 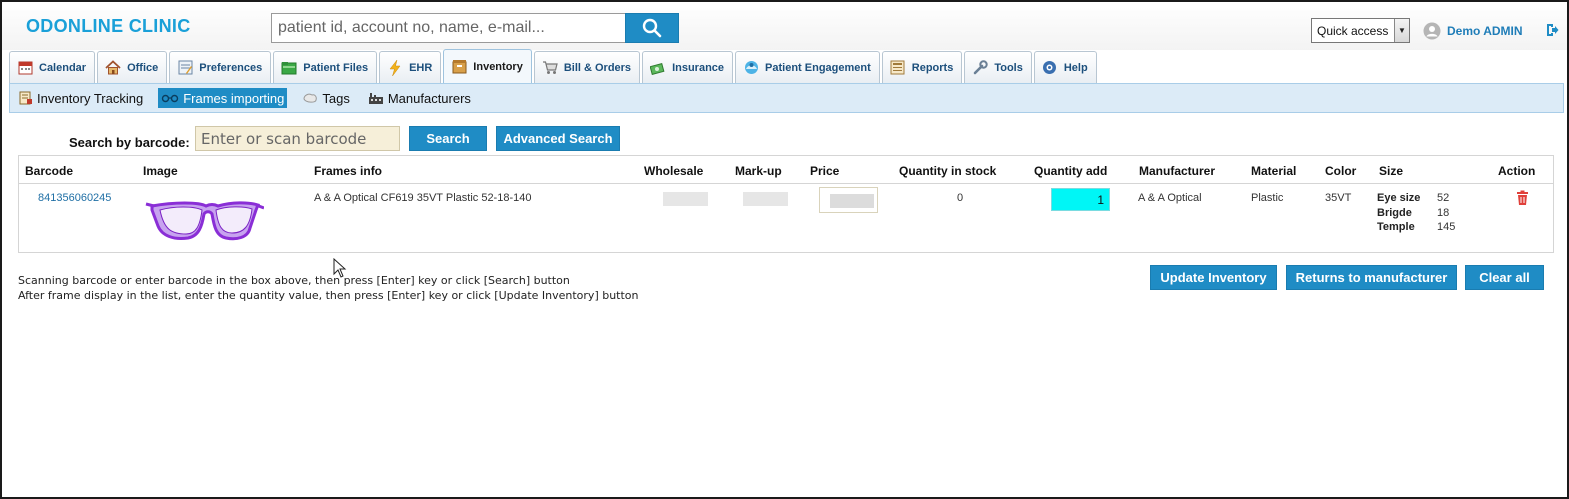 I want to click on subnav-label: Frames importing, so click(x=234, y=98).